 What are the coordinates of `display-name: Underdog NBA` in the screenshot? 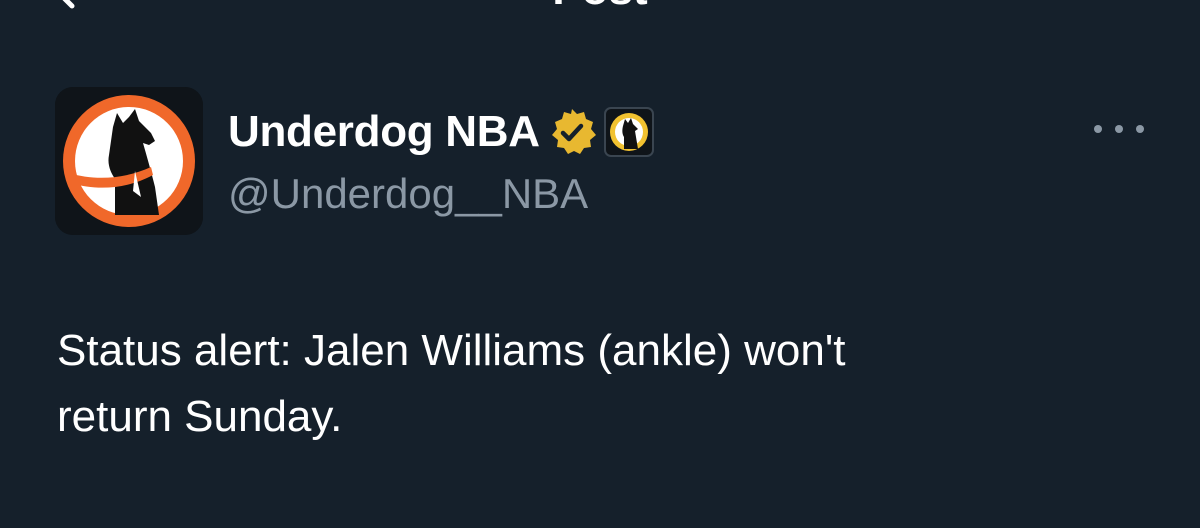 It's located at (384, 132).